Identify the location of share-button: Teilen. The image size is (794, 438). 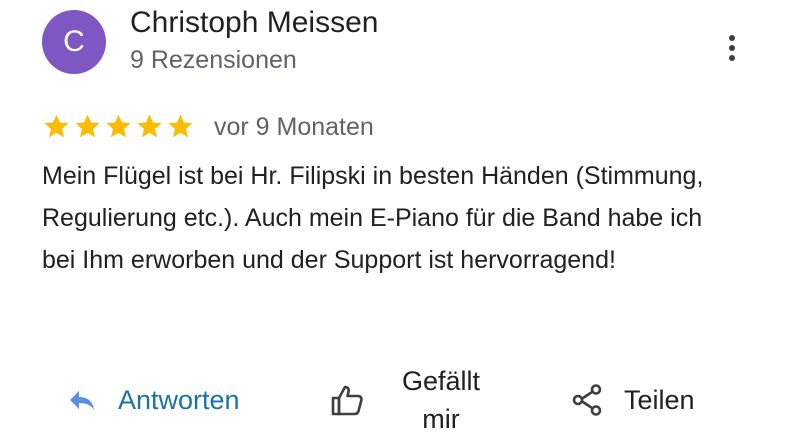
(633, 400).